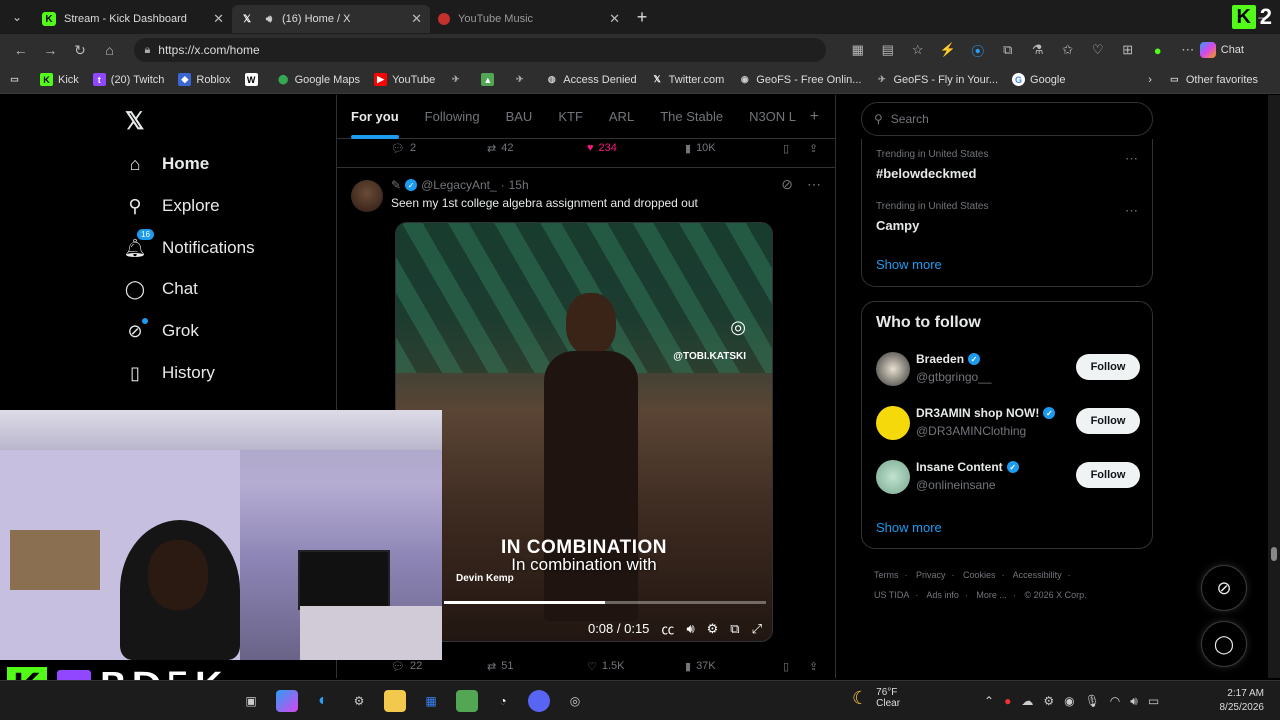 This screenshot has height=720, width=1280. What do you see at coordinates (189, 244) in the screenshot?
I see `sidebar-item-notifications: 🔔︎ 16 Notifications` at bounding box center [189, 244].